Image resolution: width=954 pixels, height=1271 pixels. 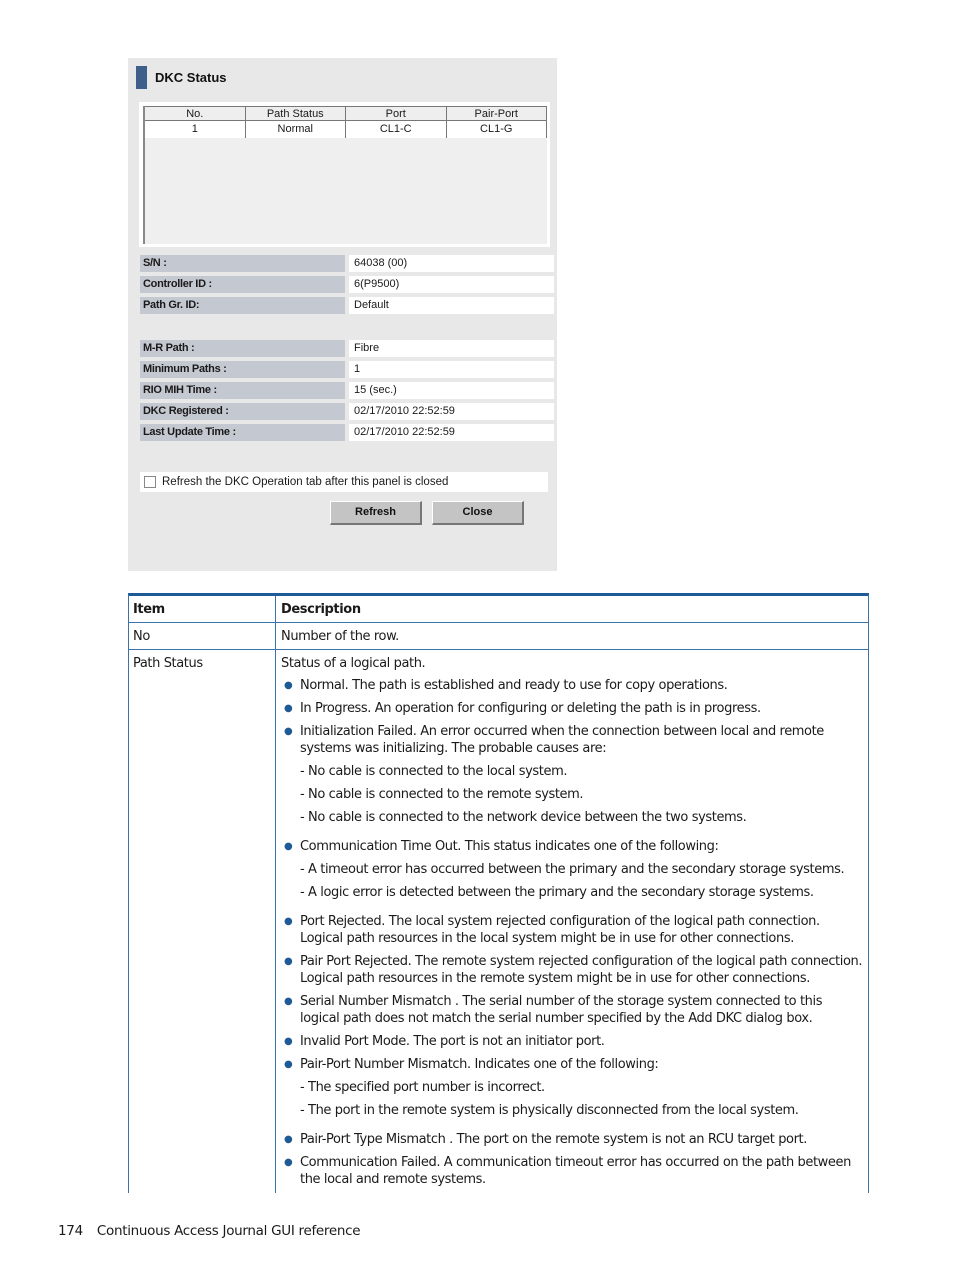 What do you see at coordinates (376, 513) in the screenshot?
I see `refresh-button: Refresh` at bounding box center [376, 513].